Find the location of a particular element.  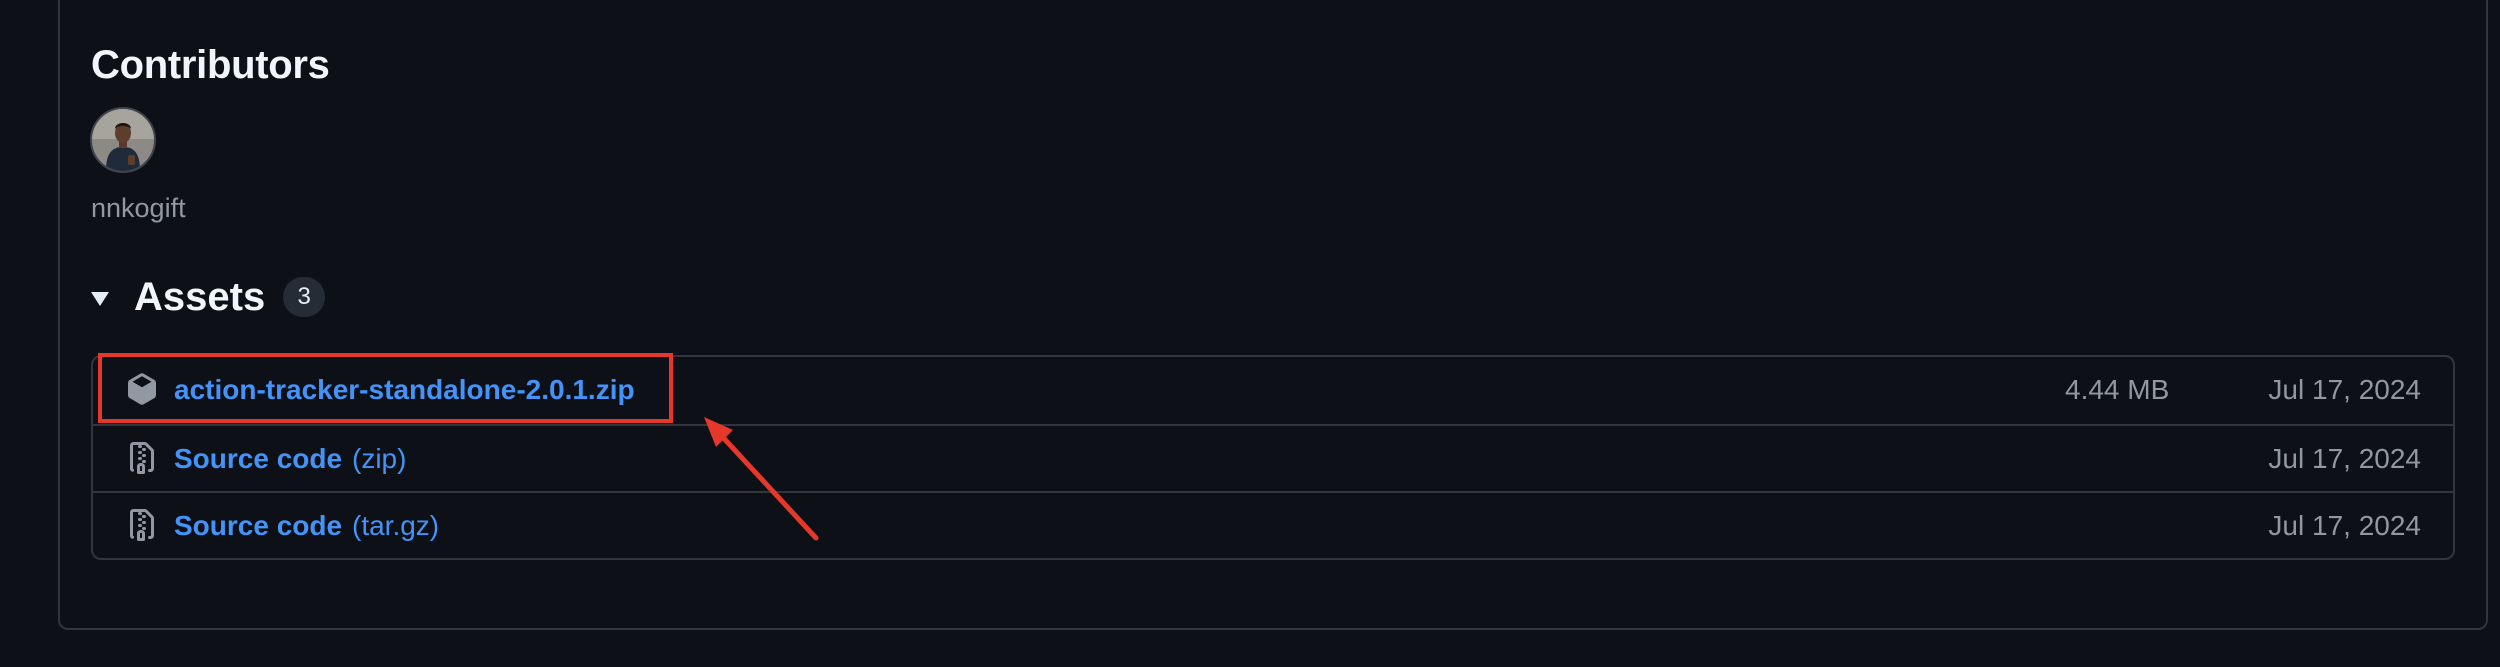

assets-summary-toggle: Assets 3 is located at coordinates (208, 297).